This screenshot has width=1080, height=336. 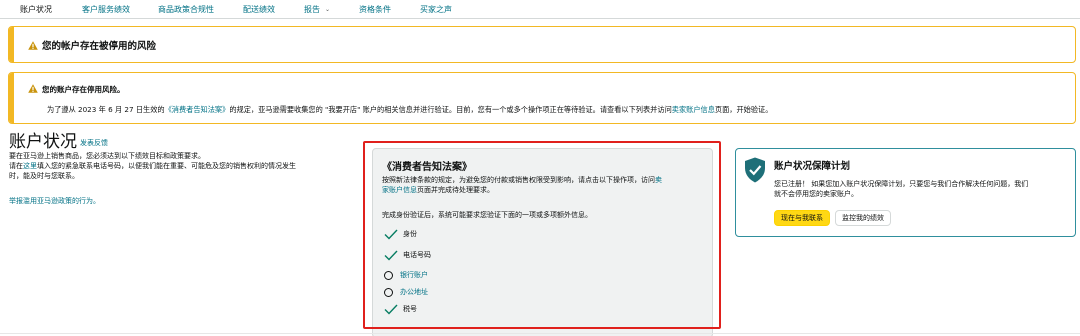 I want to click on alert-title: 您的帐户存在被停用的风险, so click(x=92, y=45).